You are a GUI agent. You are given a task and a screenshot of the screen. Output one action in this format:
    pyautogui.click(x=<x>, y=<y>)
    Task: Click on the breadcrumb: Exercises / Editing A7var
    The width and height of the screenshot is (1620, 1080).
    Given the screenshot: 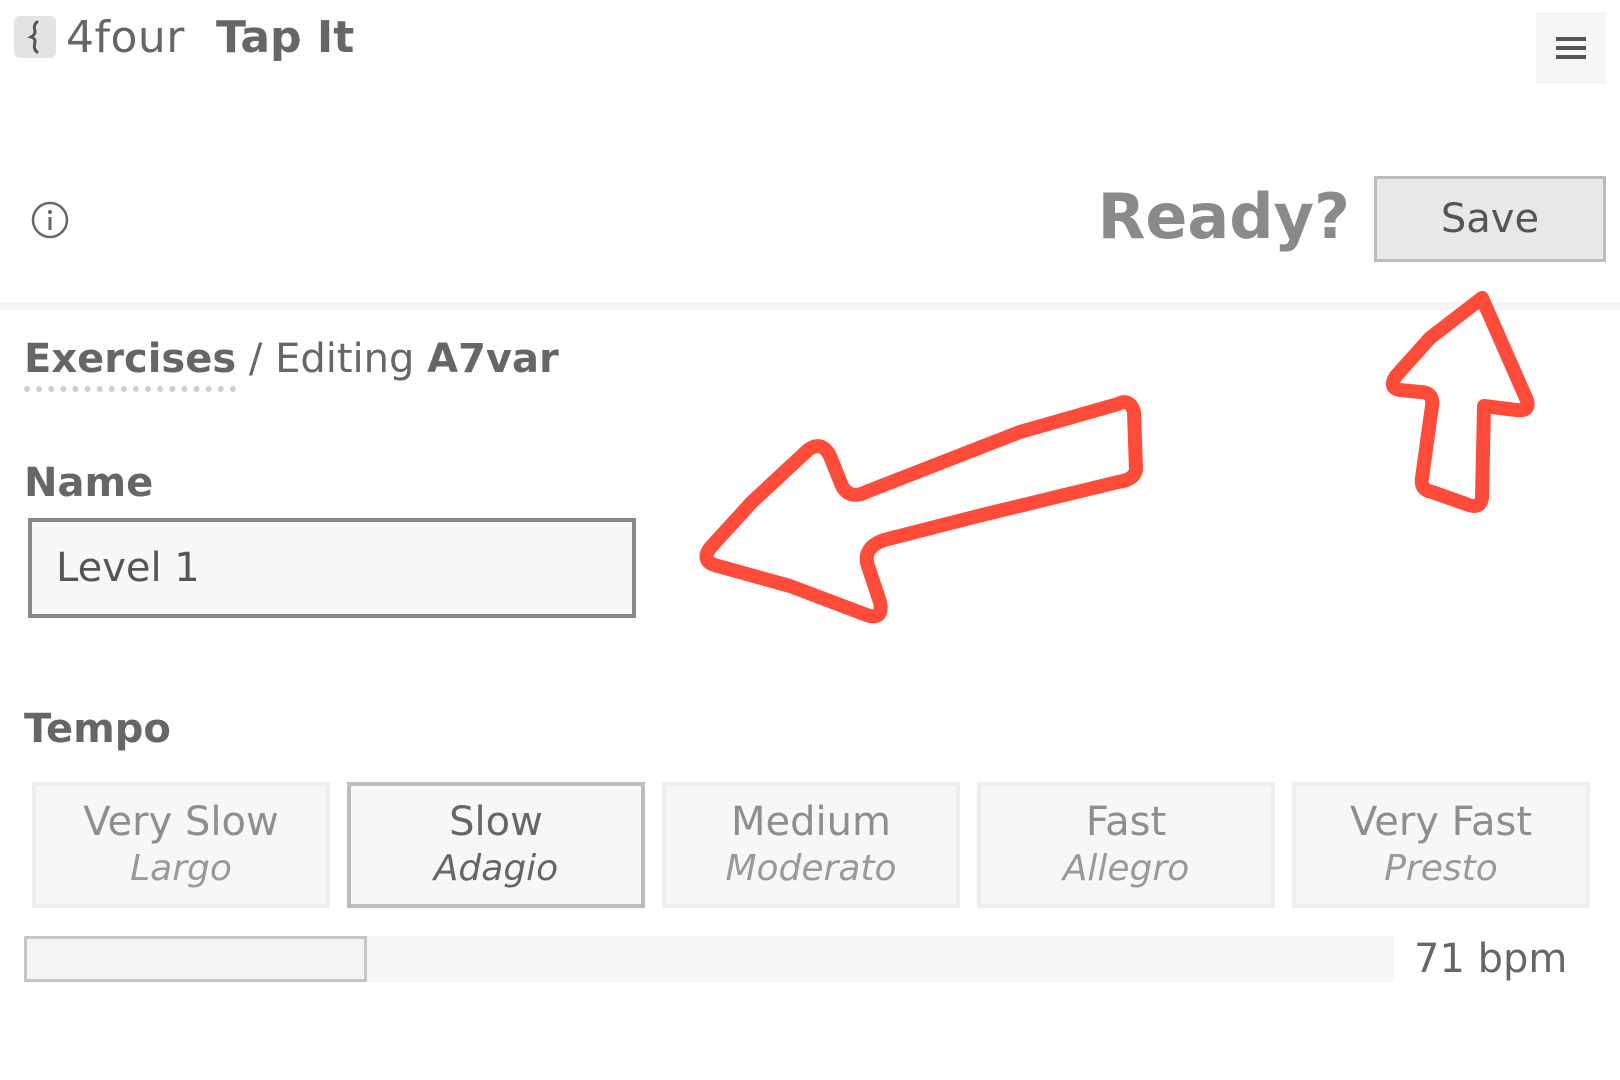 What is the action you would take?
    pyautogui.click(x=291, y=359)
    